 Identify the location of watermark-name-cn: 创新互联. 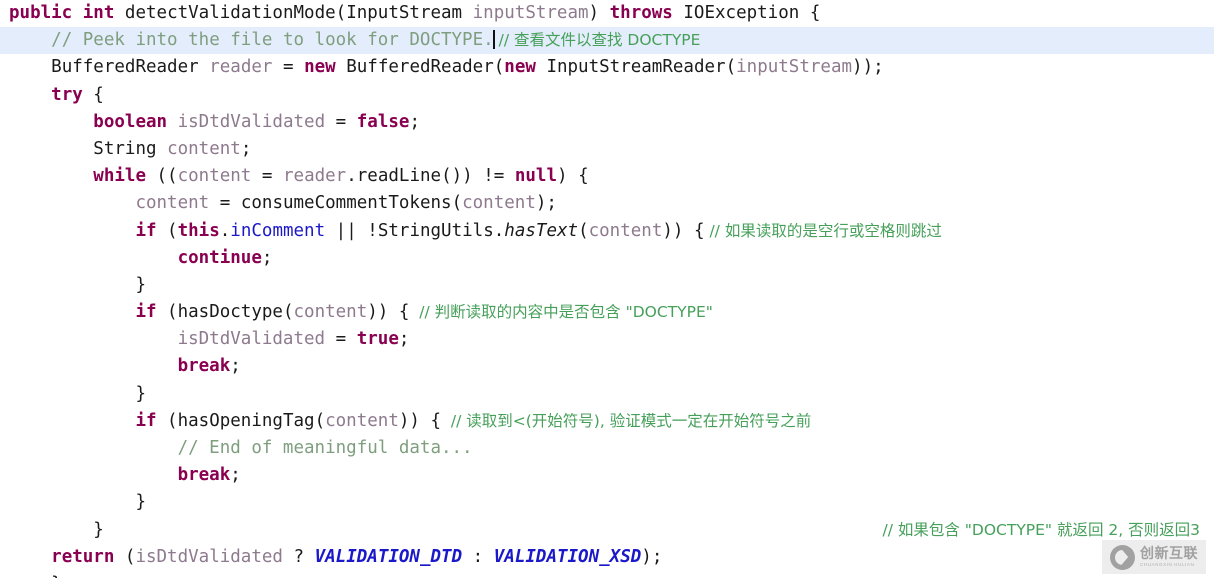
(1169, 553).